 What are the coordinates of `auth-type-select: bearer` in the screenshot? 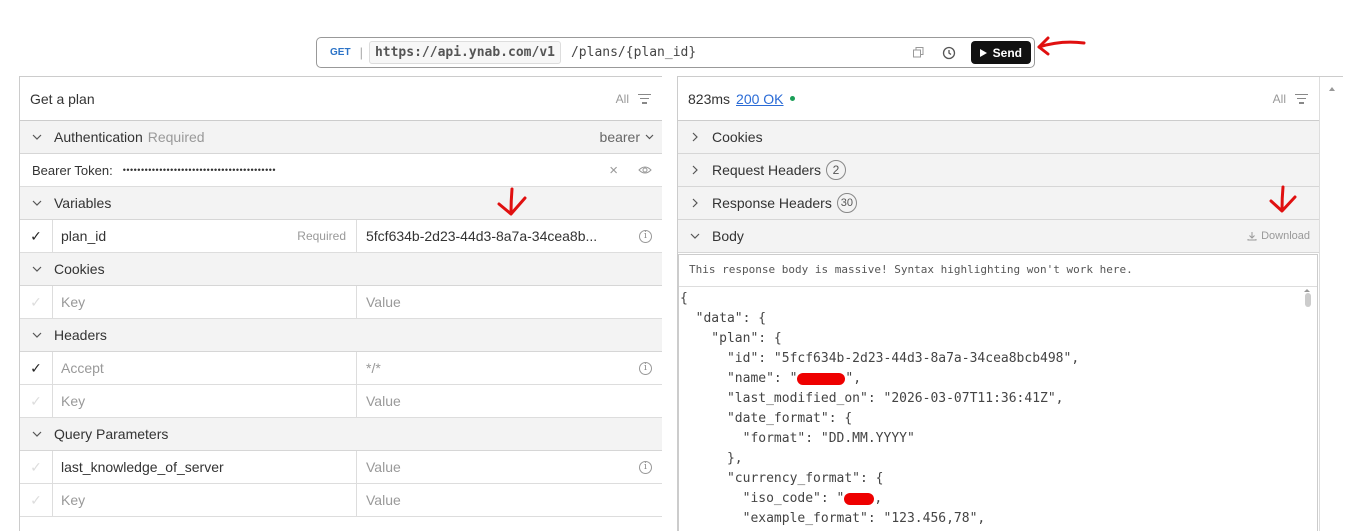 It's located at (627, 137).